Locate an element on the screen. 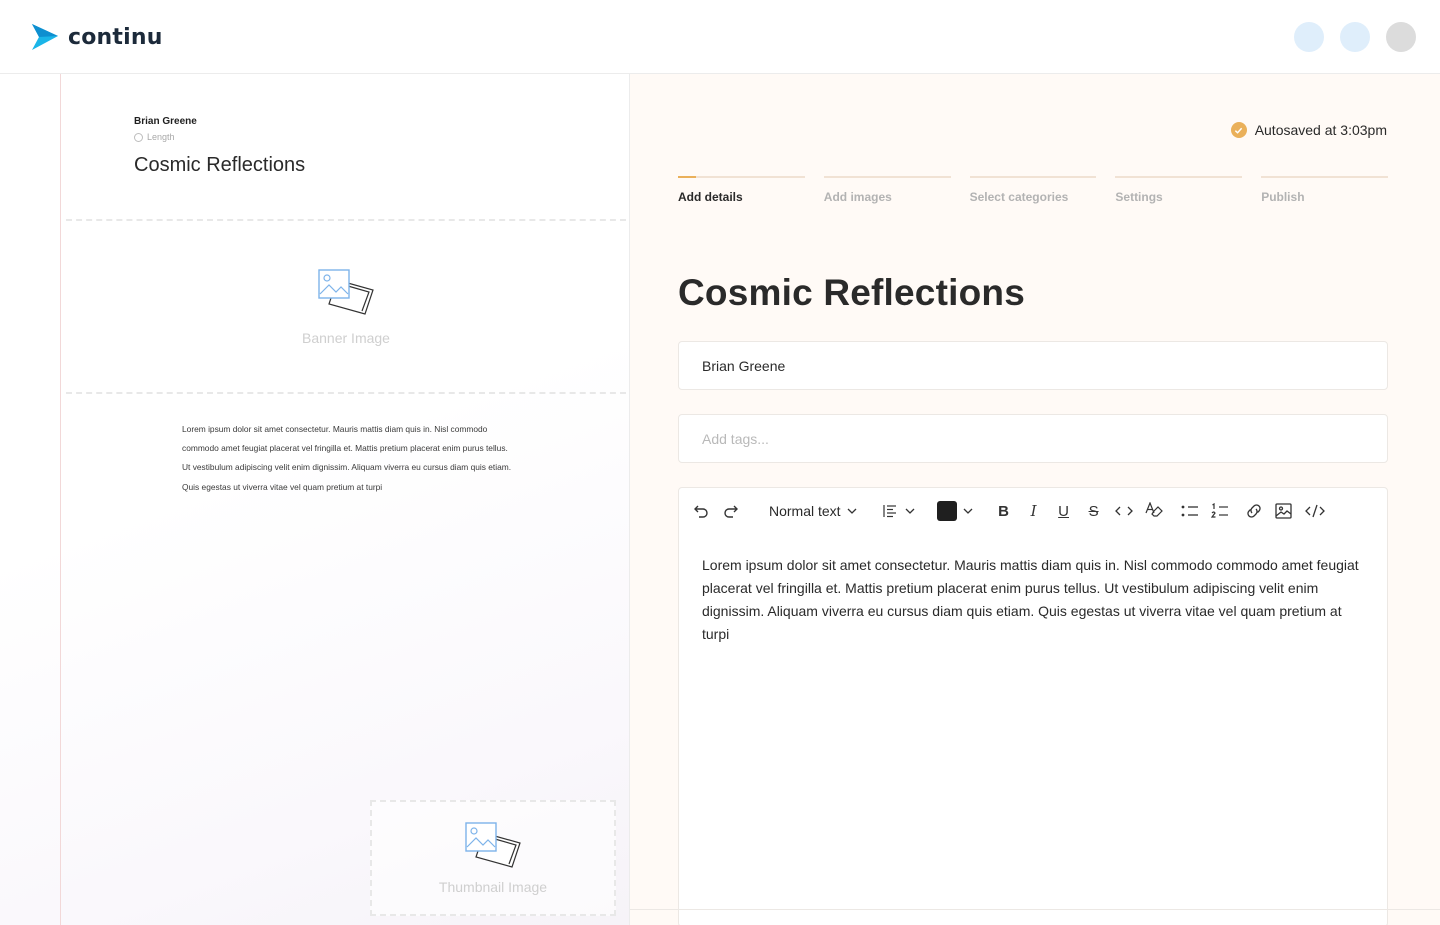 This screenshot has width=1440, height=925. clock-icon is located at coordinates (138, 137).